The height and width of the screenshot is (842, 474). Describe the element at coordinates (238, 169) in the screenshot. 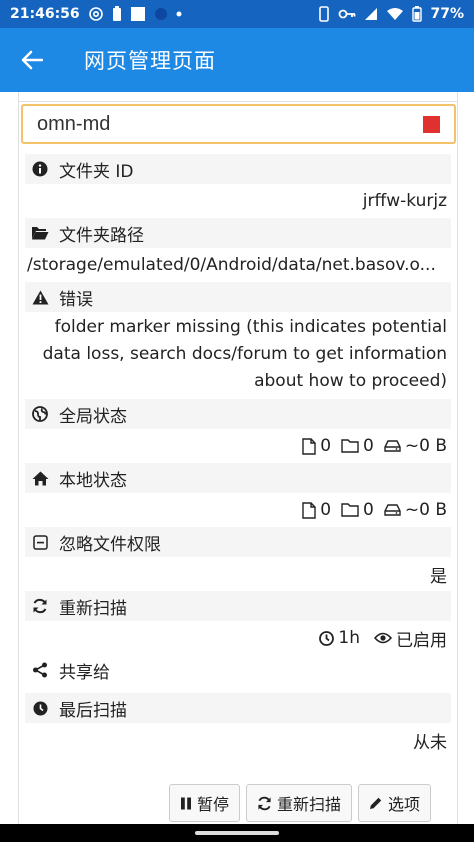

I see `folder-id-label-row: 文件夹 ID` at that location.